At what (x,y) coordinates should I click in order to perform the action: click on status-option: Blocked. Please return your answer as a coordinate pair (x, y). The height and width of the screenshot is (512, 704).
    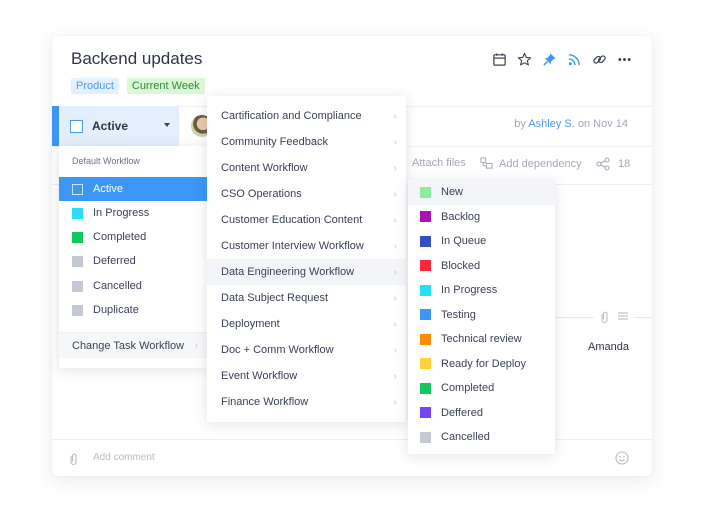
    Looking at the image, I should click on (481, 266).